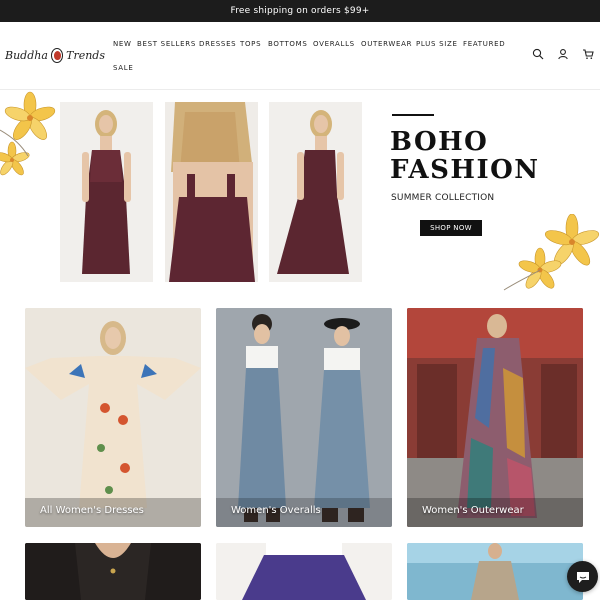 Image resolution: width=600 pixels, height=600 pixels. I want to click on hero-divider, so click(413, 115).